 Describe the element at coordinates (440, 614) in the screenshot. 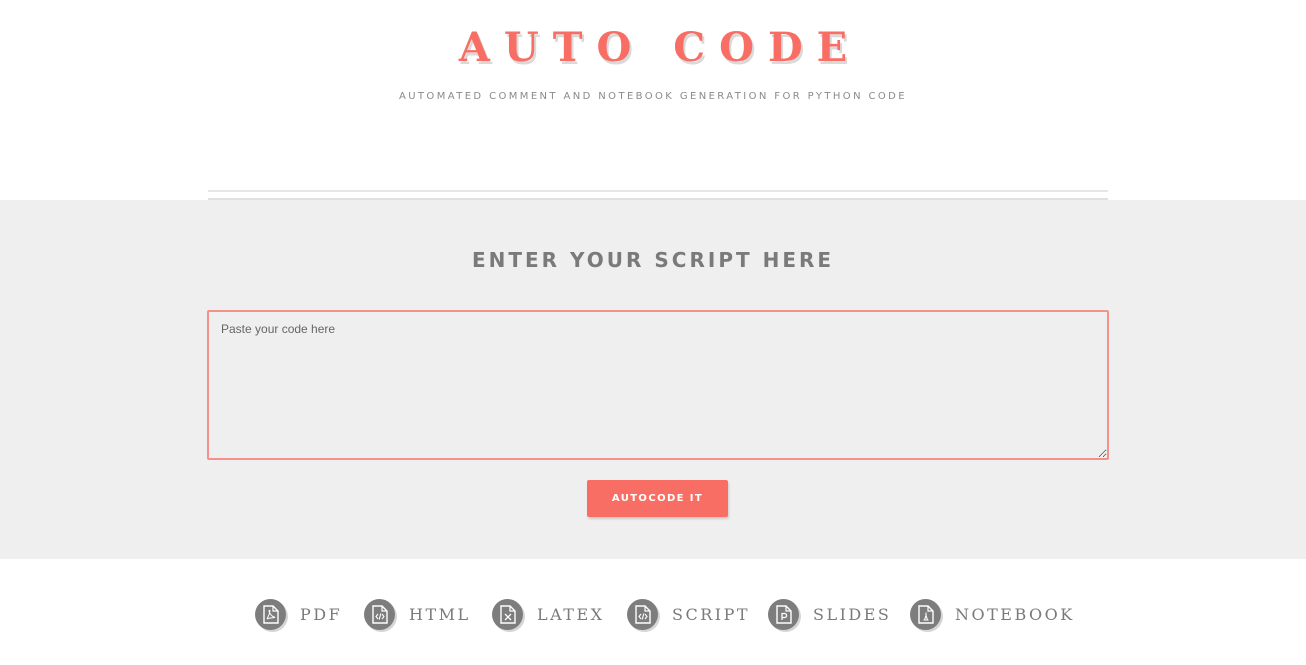

I see `export-label: HTML` at that location.